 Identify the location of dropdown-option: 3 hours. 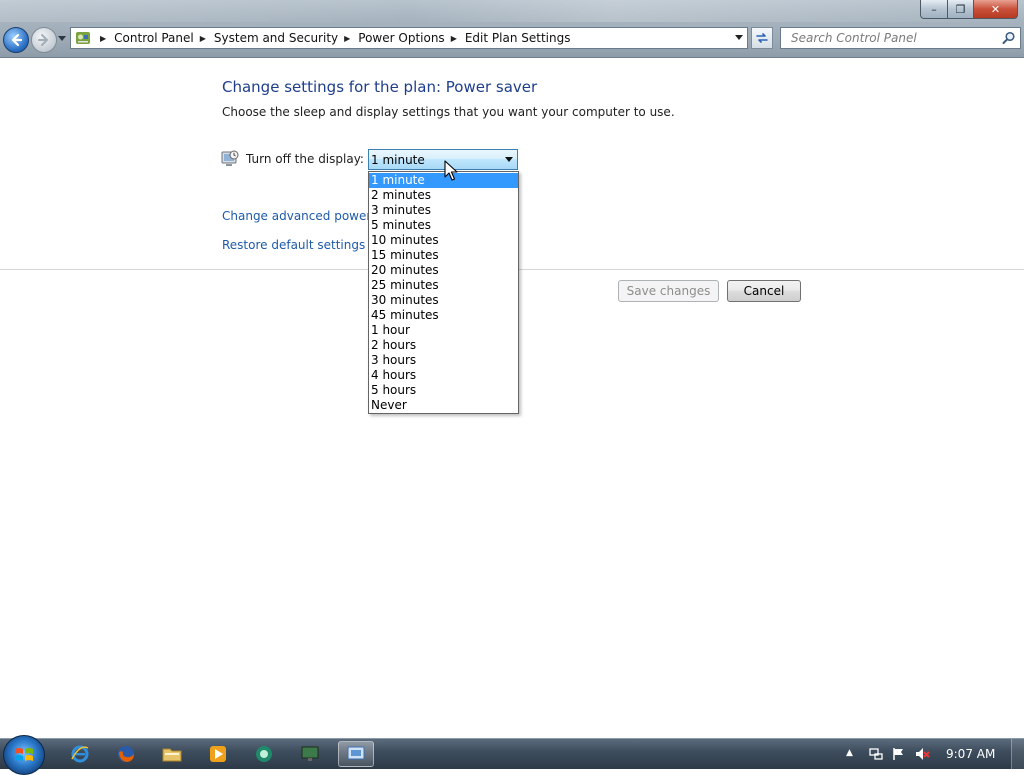
(443, 360).